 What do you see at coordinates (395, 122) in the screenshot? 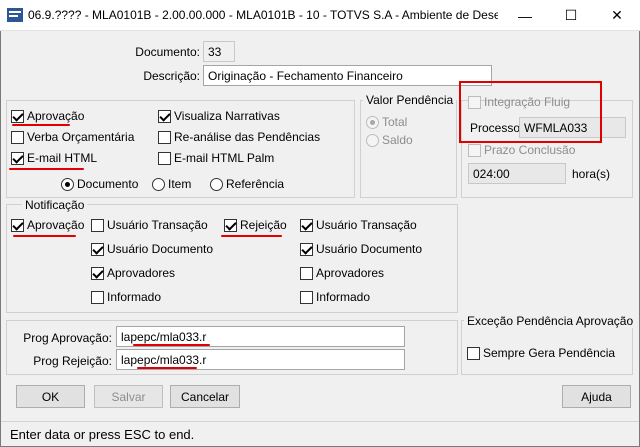
I see `radio-total-label: Total` at bounding box center [395, 122].